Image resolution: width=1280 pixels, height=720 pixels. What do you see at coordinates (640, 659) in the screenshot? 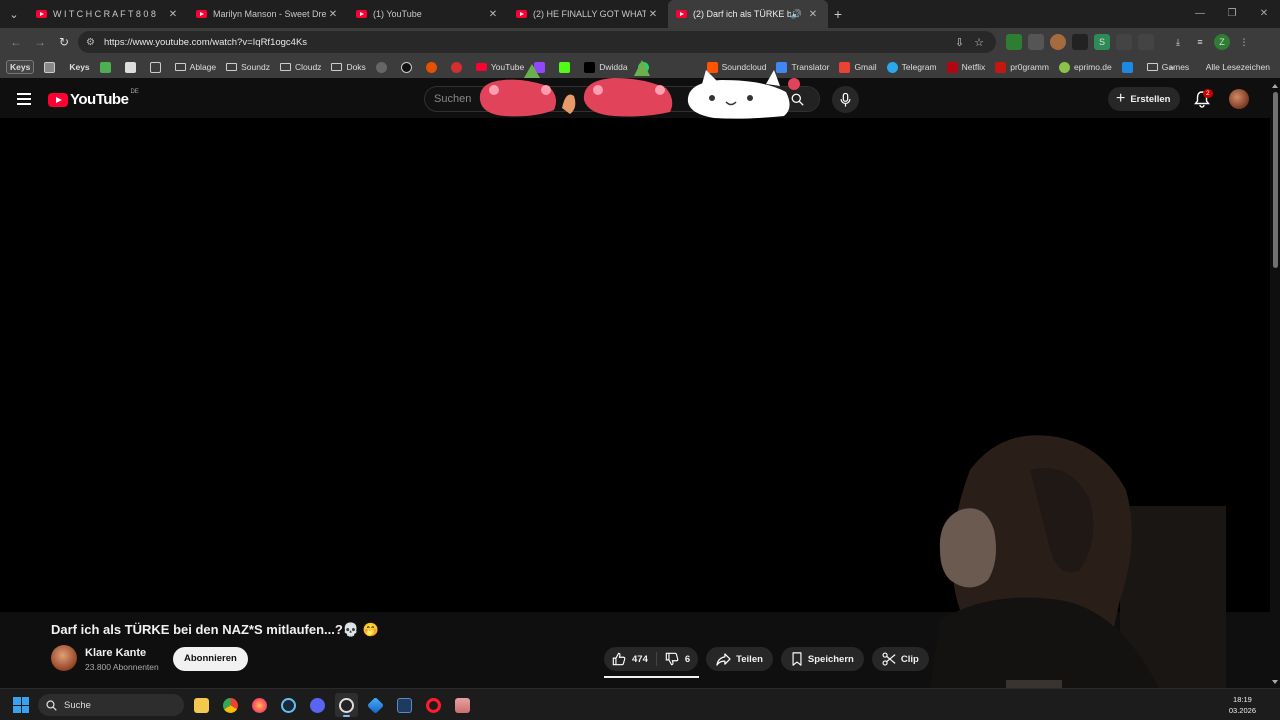
I see `like-count: 474` at bounding box center [640, 659].